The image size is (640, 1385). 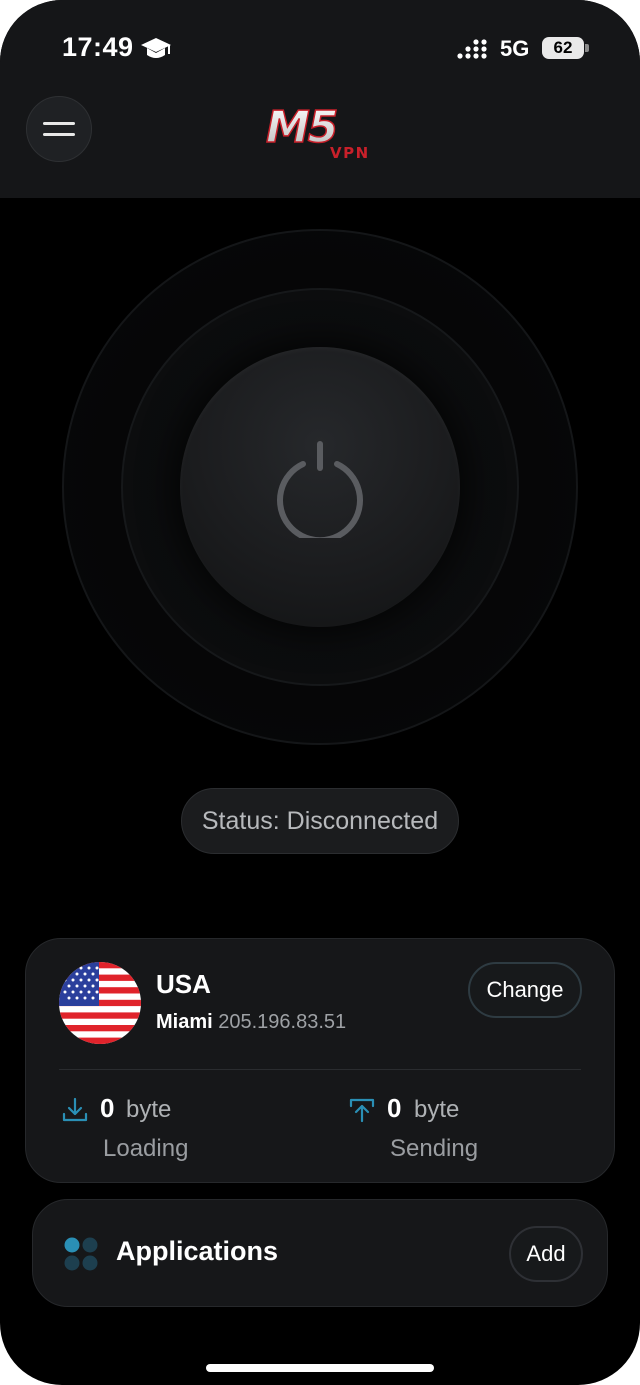 What do you see at coordinates (282, 1022) in the screenshot?
I see `server-ip: 205.196.83.51` at bounding box center [282, 1022].